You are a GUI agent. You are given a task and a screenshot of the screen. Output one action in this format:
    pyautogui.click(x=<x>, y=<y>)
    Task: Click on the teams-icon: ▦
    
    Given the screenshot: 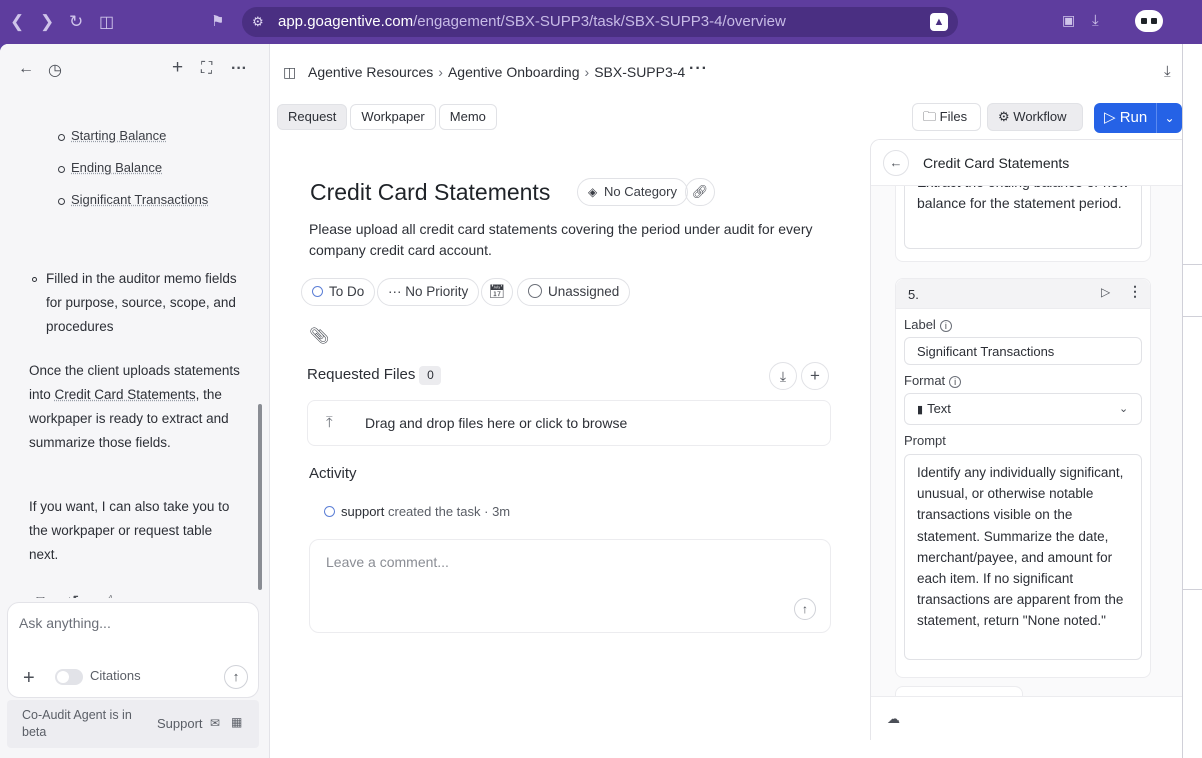 What is the action you would take?
    pyautogui.click(x=236, y=722)
    